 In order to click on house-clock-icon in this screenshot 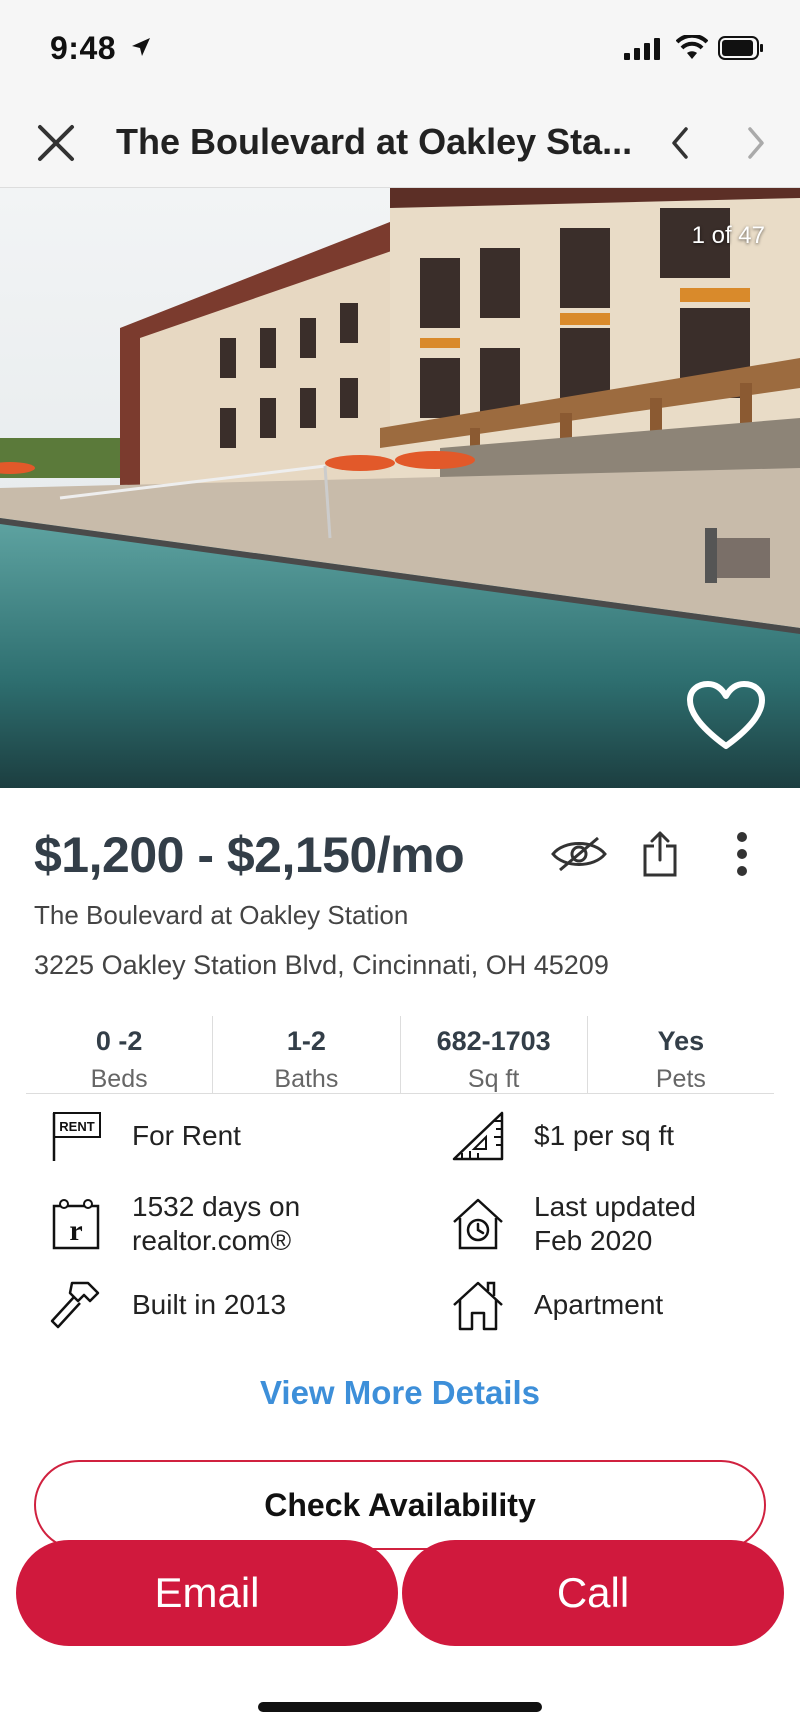, I will do `click(478, 1224)`.